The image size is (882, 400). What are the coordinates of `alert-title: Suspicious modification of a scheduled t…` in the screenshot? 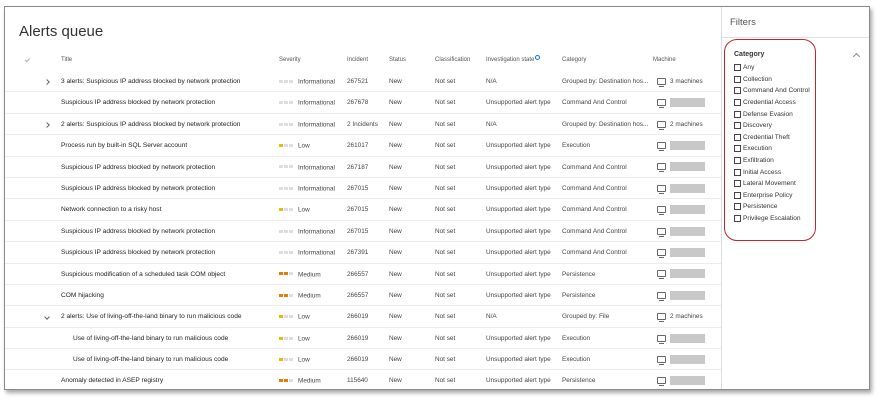 It's located at (167, 274).